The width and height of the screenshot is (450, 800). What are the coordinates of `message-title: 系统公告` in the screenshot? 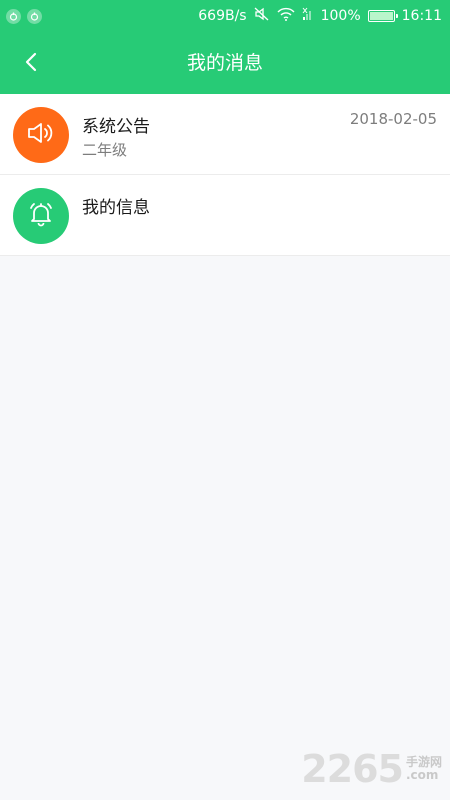 It's located at (116, 127).